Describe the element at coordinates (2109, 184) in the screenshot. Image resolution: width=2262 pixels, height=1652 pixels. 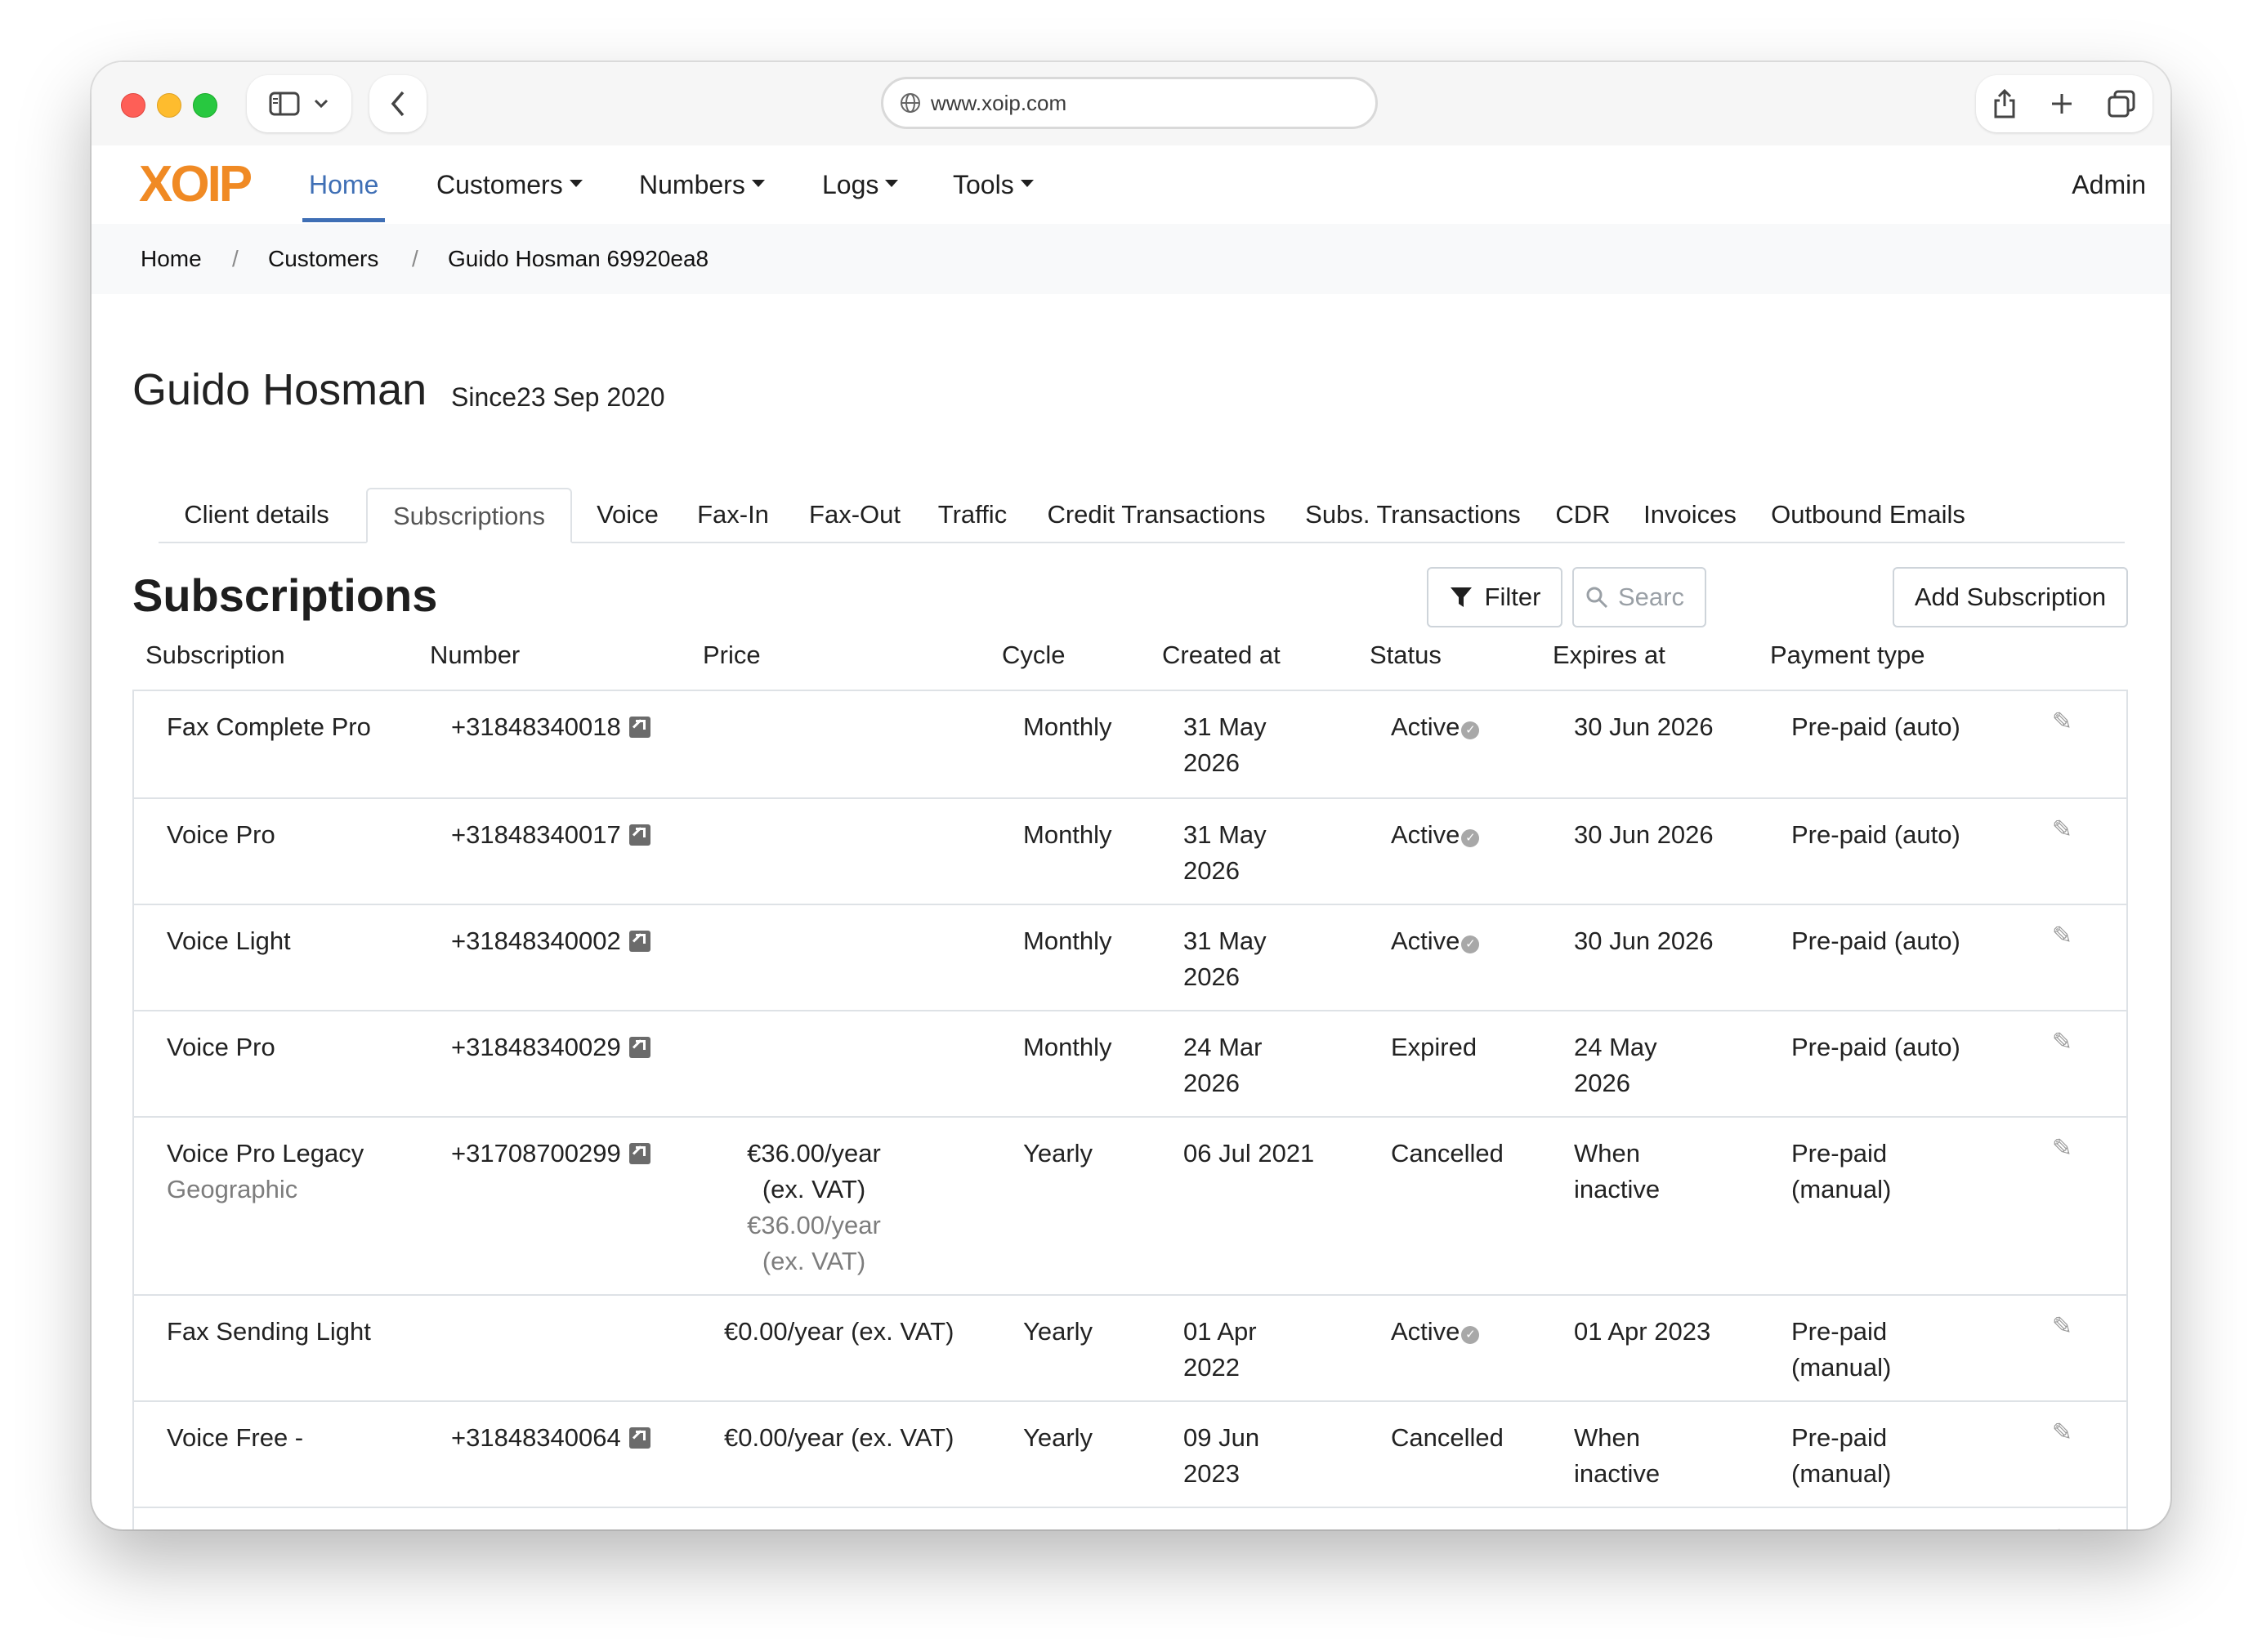
I see `user-menu: Admin` at that location.